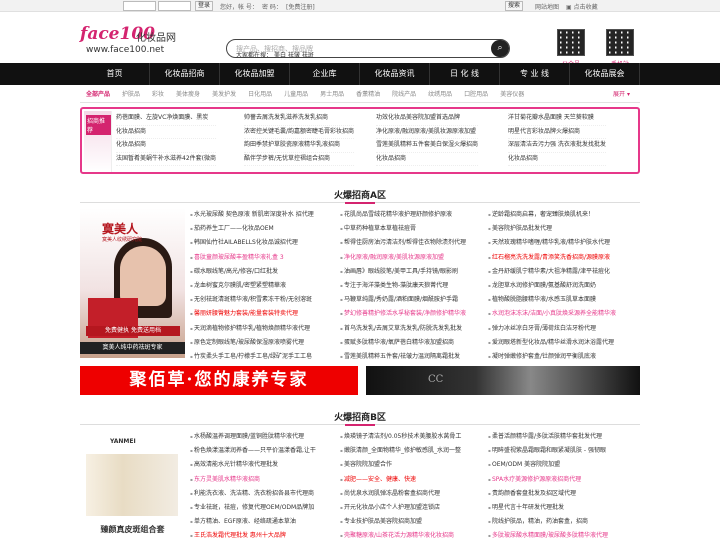  I want to click on list-item: 韩国仙竹社AILABELLS化妆品诚招代理, so click(252, 243).